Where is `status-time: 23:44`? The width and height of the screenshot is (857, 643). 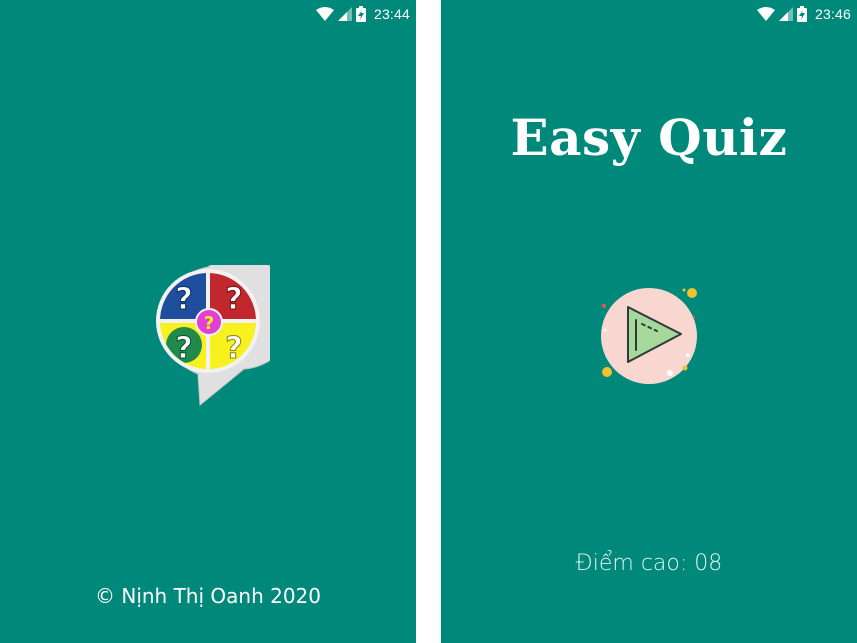 status-time: 23:44 is located at coordinates (391, 14).